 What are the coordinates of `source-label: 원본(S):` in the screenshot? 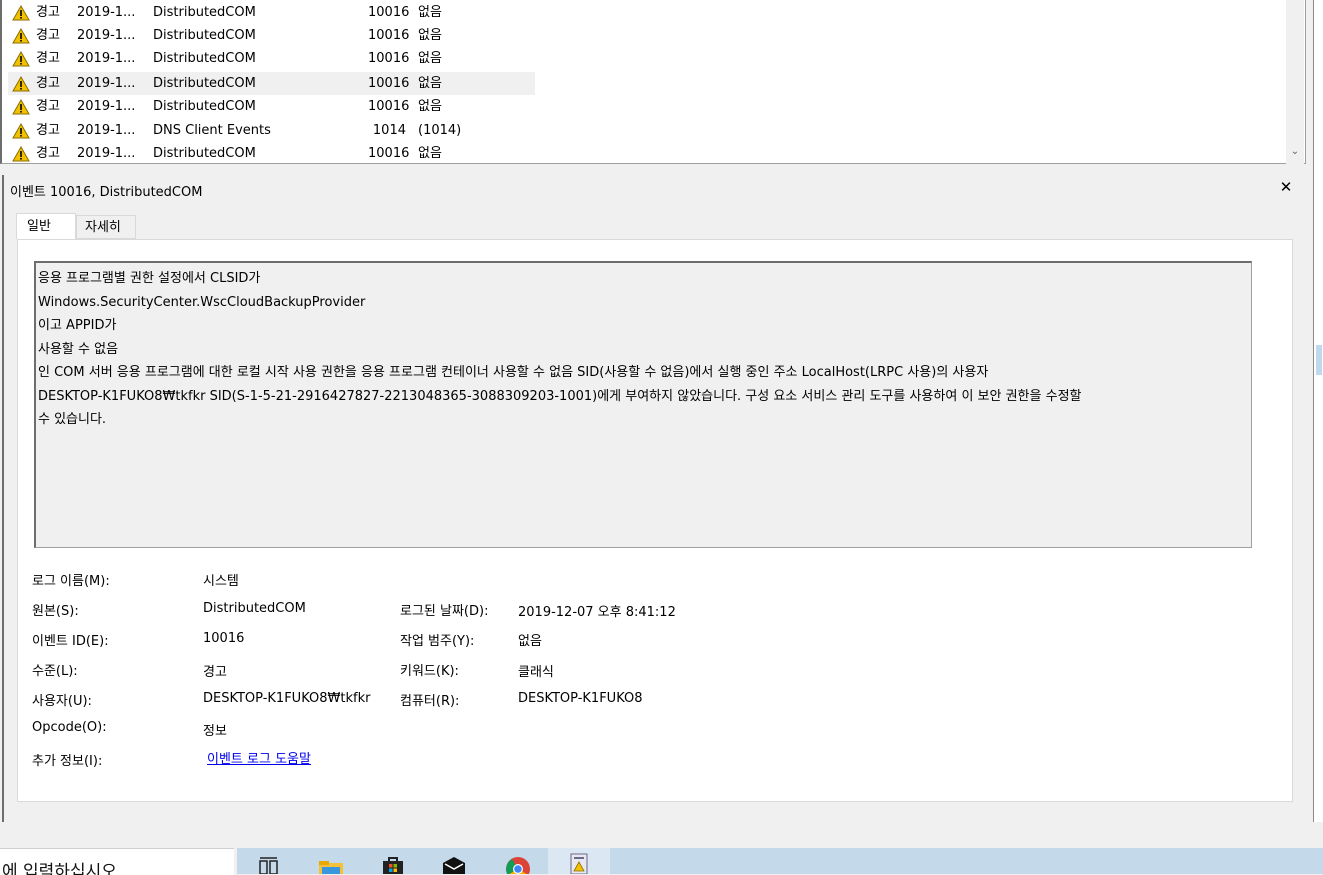 It's located at (55, 611).